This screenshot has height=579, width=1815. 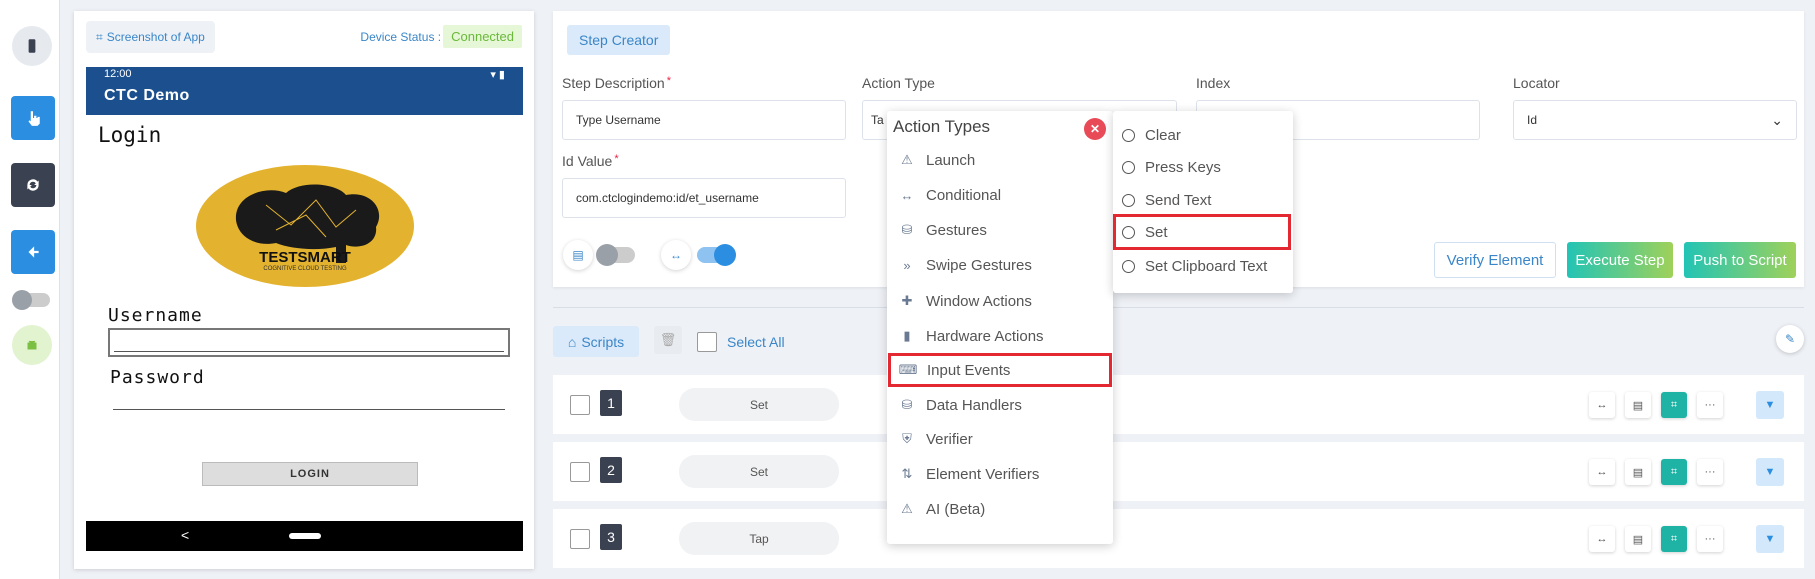 I want to click on nav-back-icon: <, so click(x=185, y=535).